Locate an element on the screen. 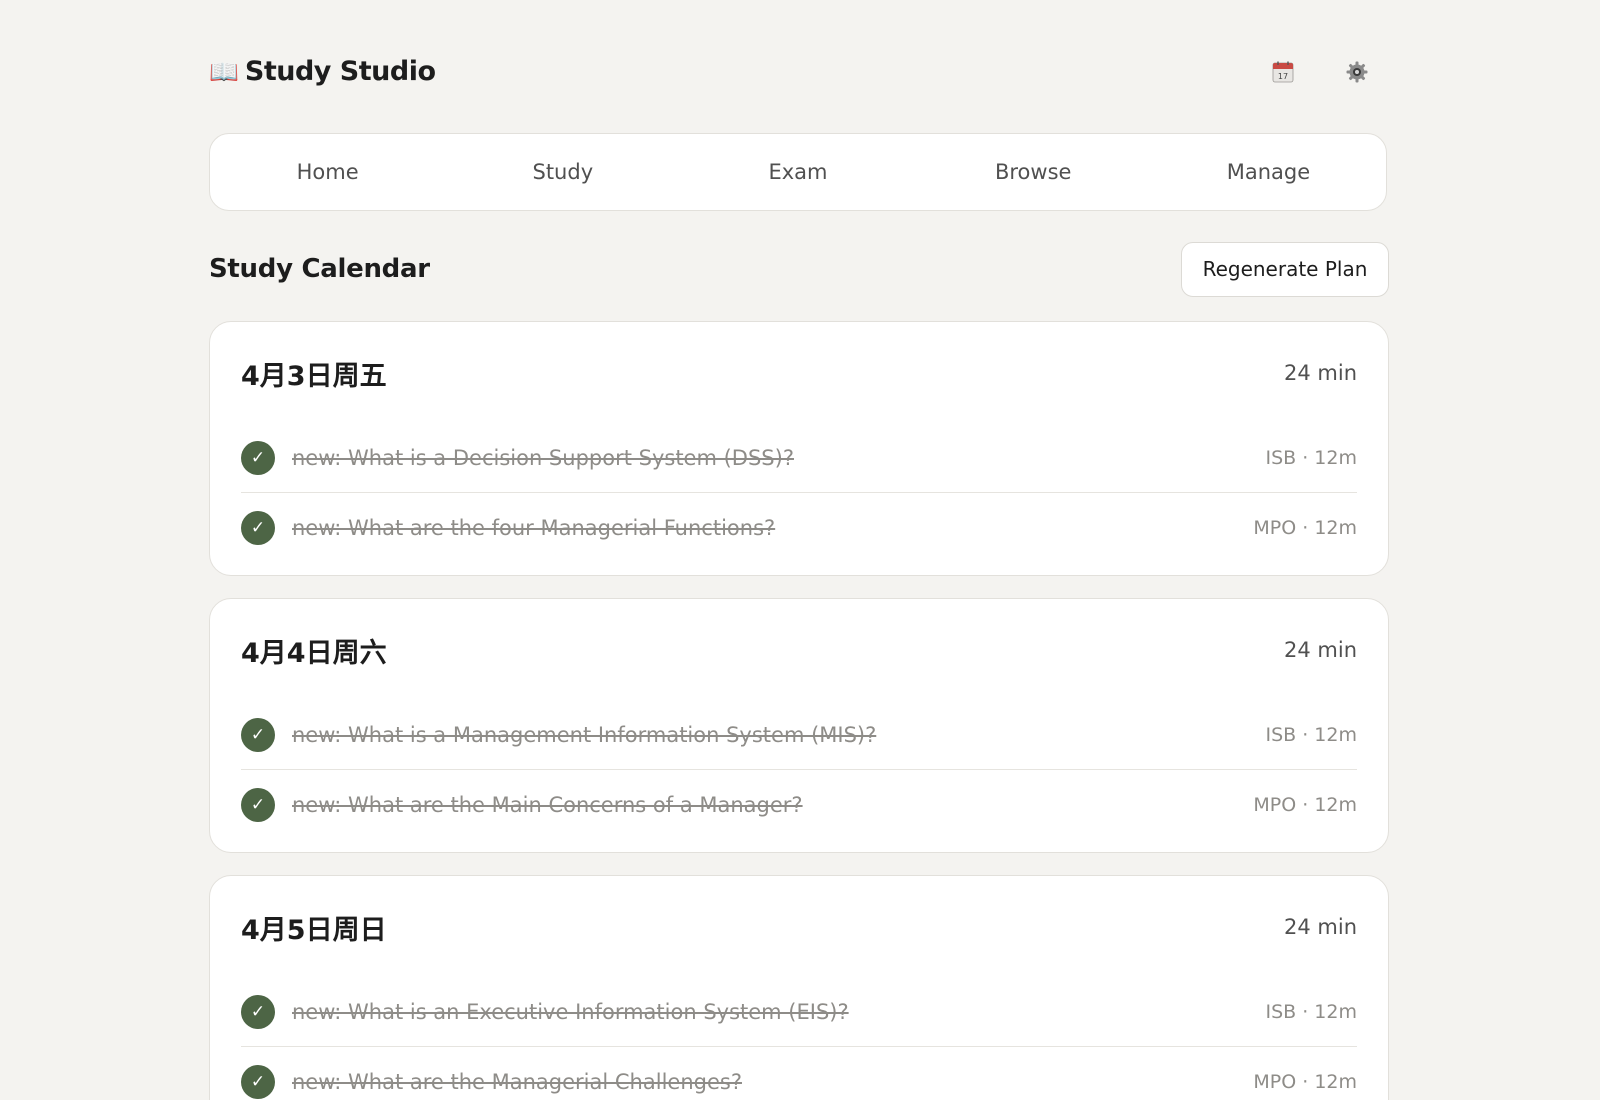 The width and height of the screenshot is (1600, 1100). regenerate-plan-button: Regenerate Plan is located at coordinates (1285, 269).